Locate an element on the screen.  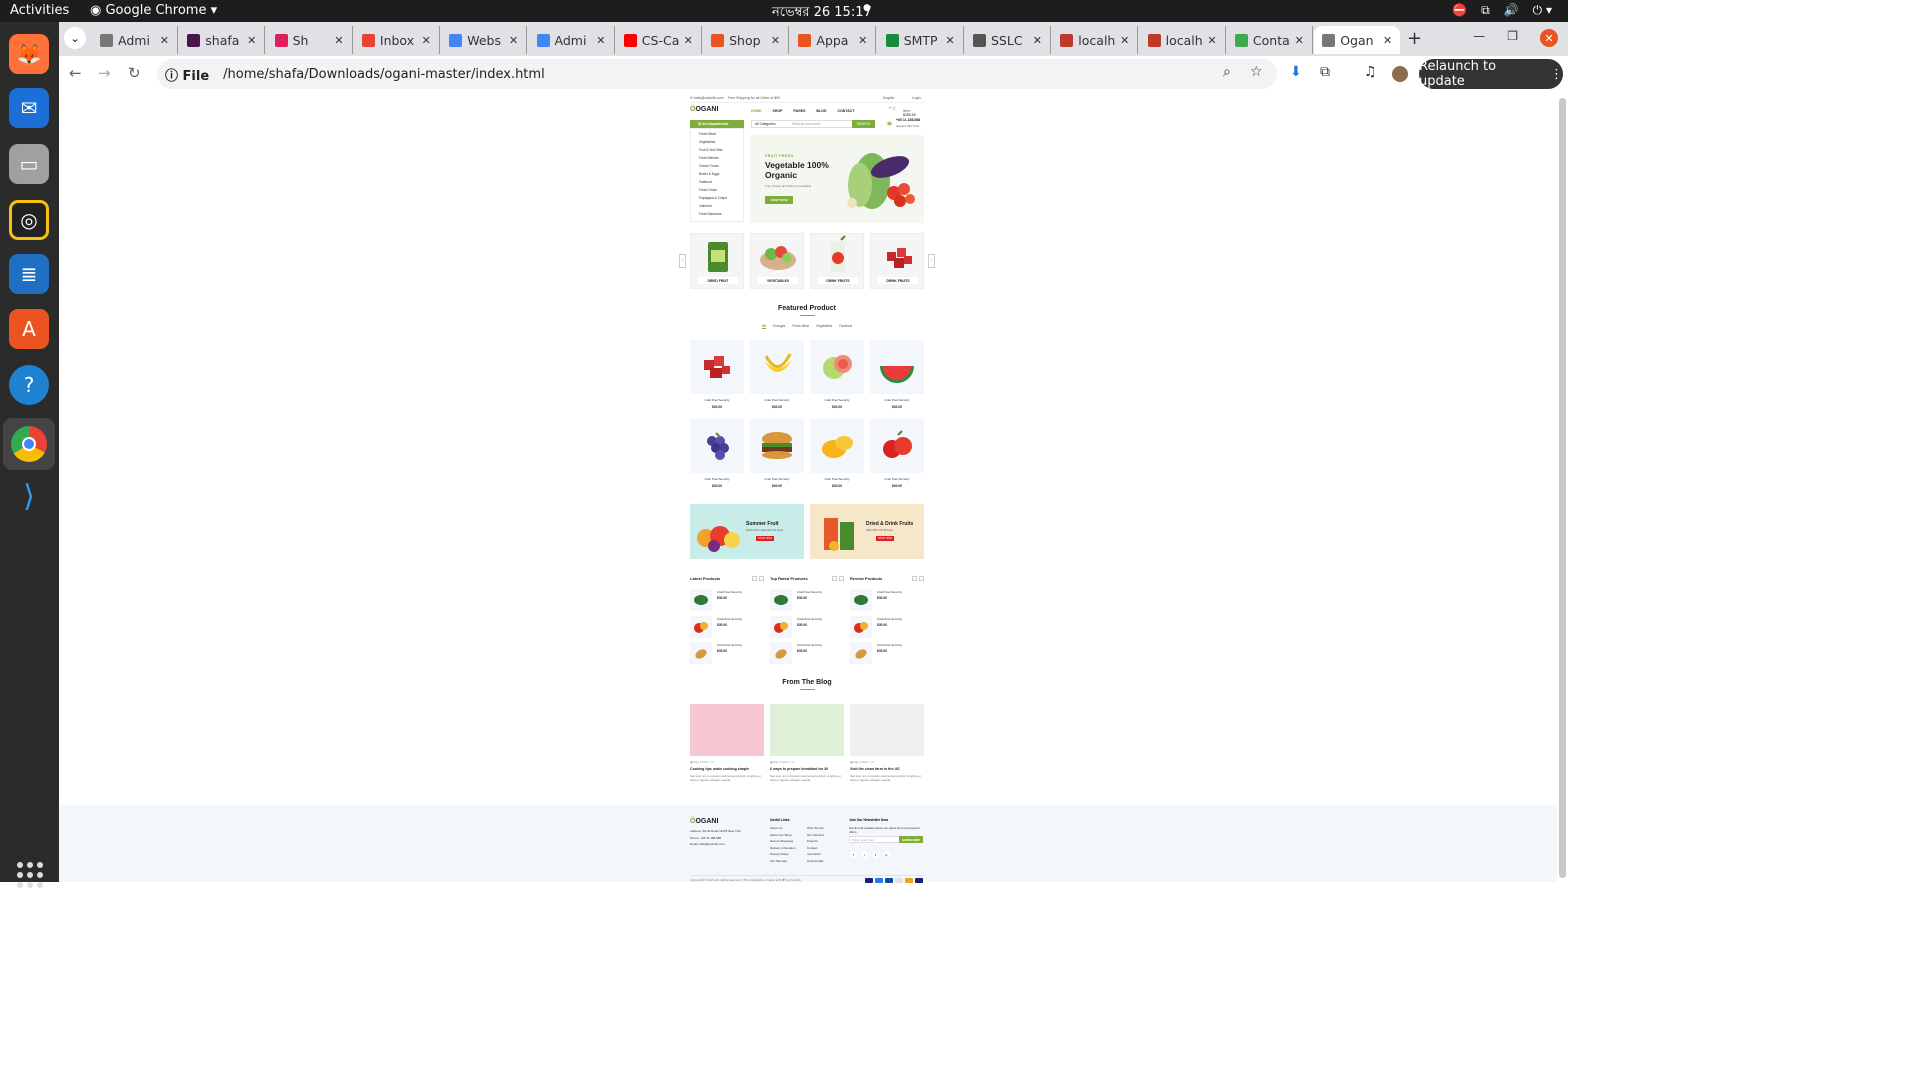
clock: নভেম্বর 26 15:17 is located at coordinates (822, 13).